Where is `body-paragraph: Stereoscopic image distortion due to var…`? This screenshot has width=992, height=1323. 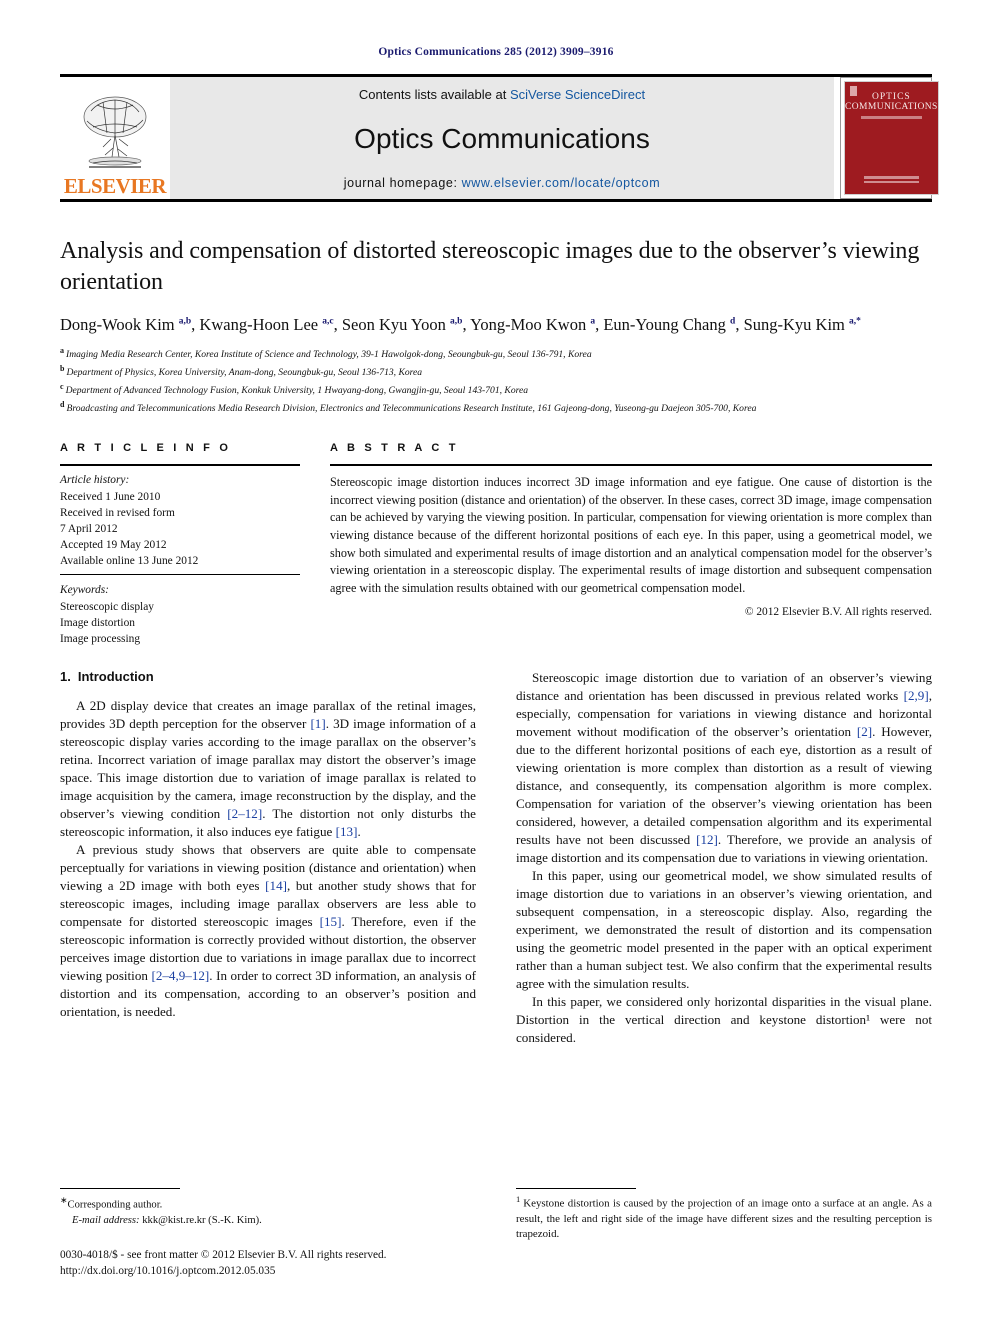
body-paragraph: Stereoscopic image distortion due to var… is located at coordinates (724, 768).